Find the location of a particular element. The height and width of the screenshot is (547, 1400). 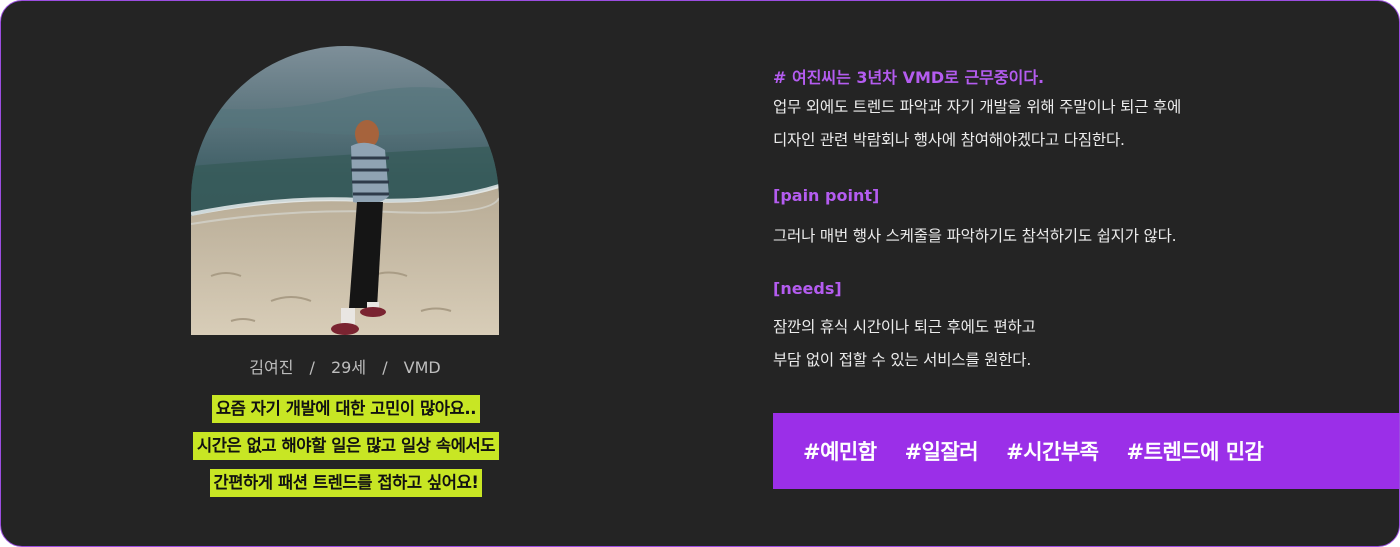

pain-point-text: 그러나 매번 행사 스케줄을 파악하기도 참석하기도 쉽지가 않다. is located at coordinates (975, 236).